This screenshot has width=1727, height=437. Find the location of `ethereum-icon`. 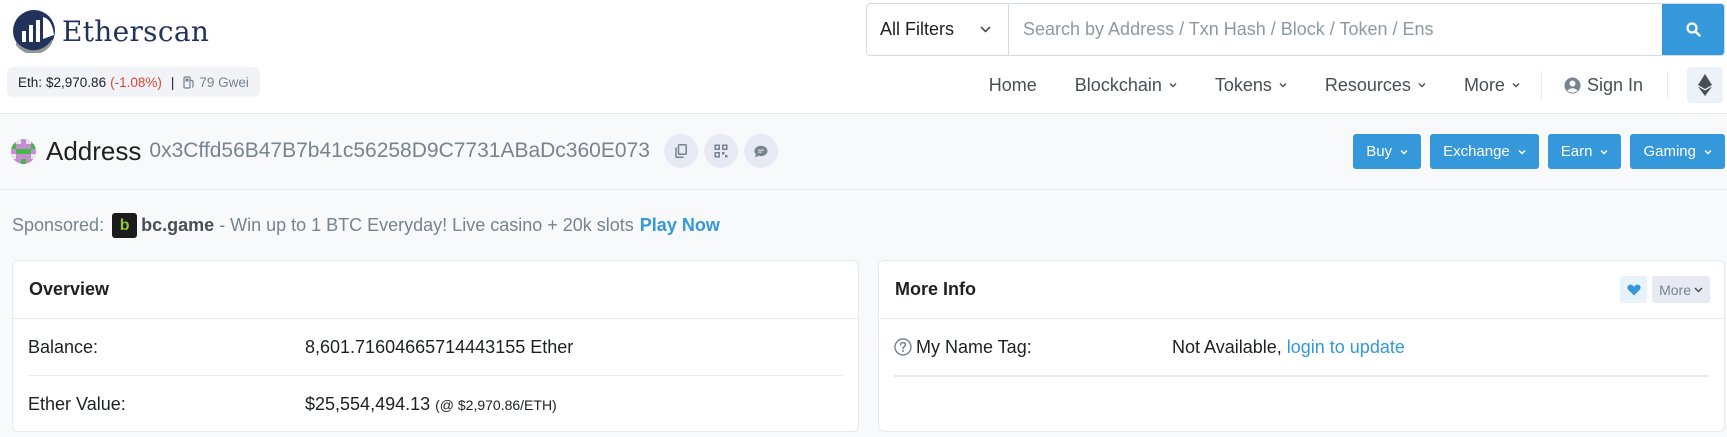

ethereum-icon is located at coordinates (1705, 85).